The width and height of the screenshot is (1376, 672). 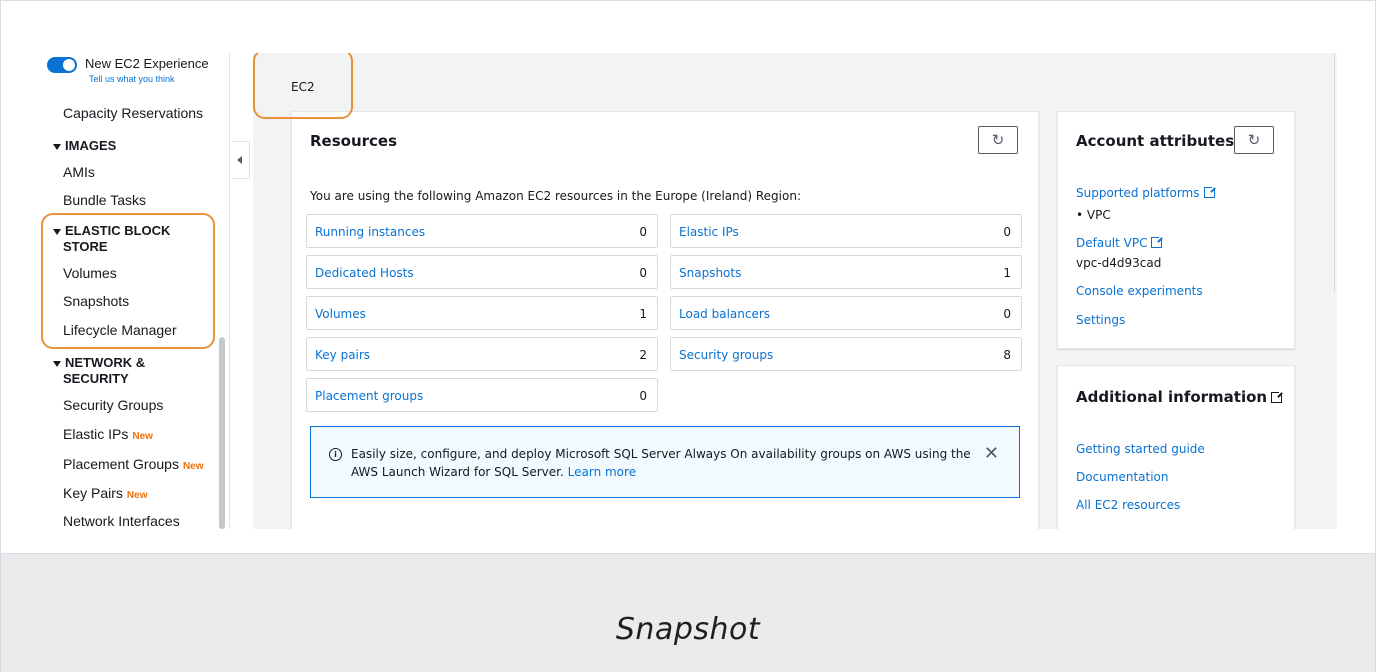 What do you see at coordinates (113, 405) in the screenshot?
I see `sidebar-item-security-groups: Security Groups` at bounding box center [113, 405].